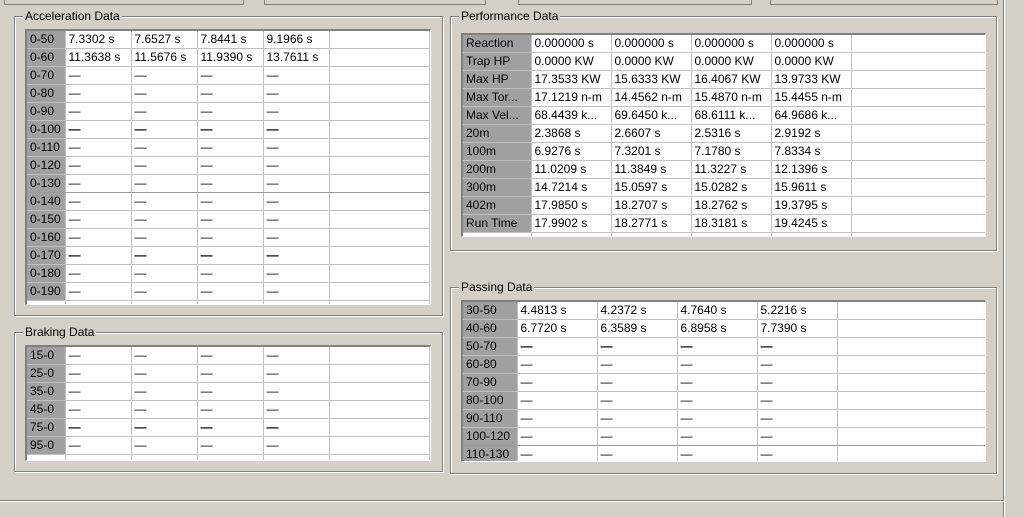 The height and width of the screenshot is (517, 1024). What do you see at coordinates (46, 391) in the screenshot?
I see `row-header-cell: 35-0` at bounding box center [46, 391].